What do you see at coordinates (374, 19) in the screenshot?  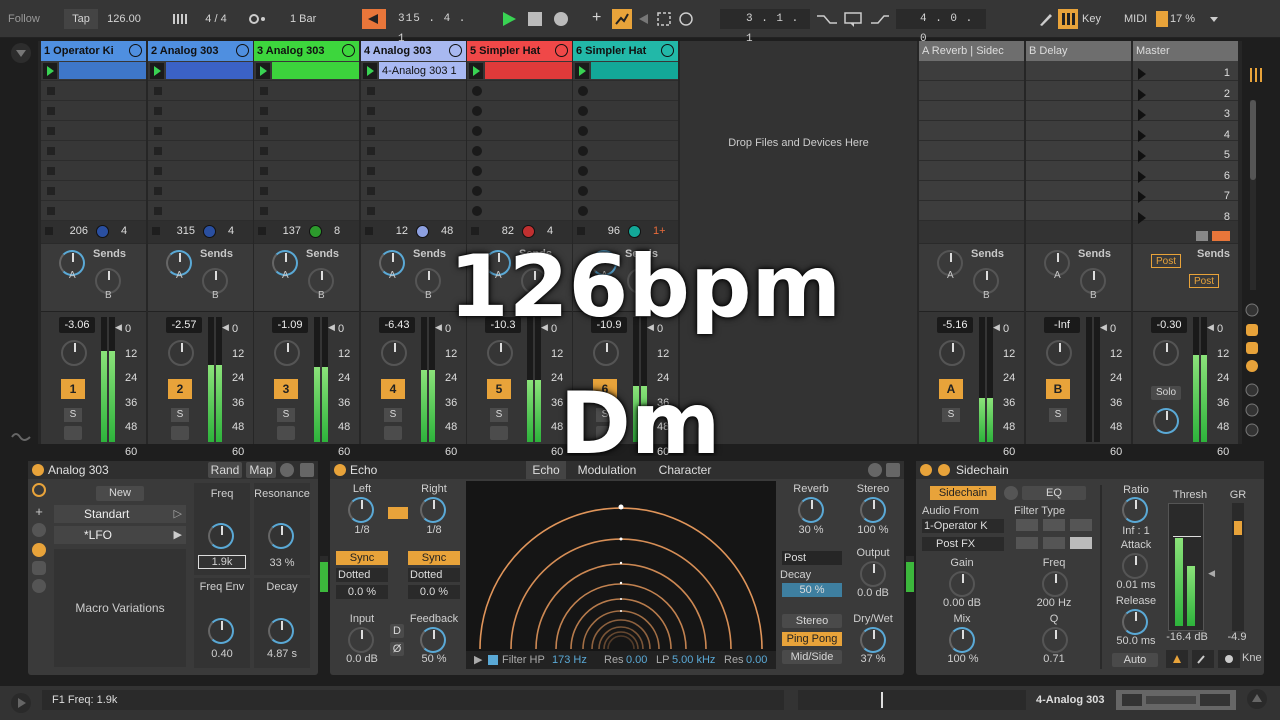 I see `arrangement-overdub-icon` at bounding box center [374, 19].